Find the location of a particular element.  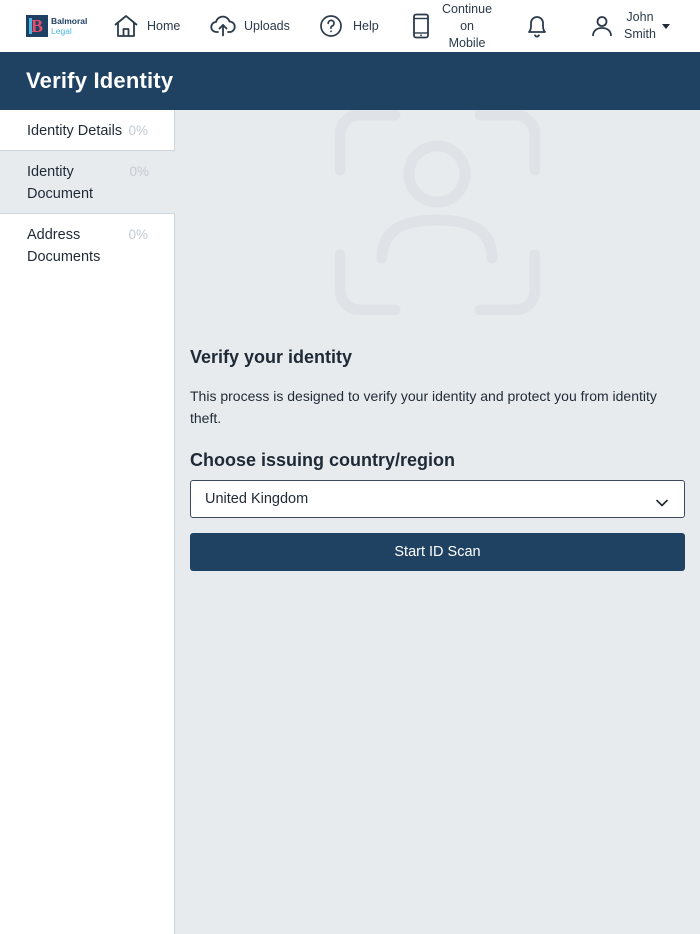

logo-text-secondary: Legal is located at coordinates (61, 30).